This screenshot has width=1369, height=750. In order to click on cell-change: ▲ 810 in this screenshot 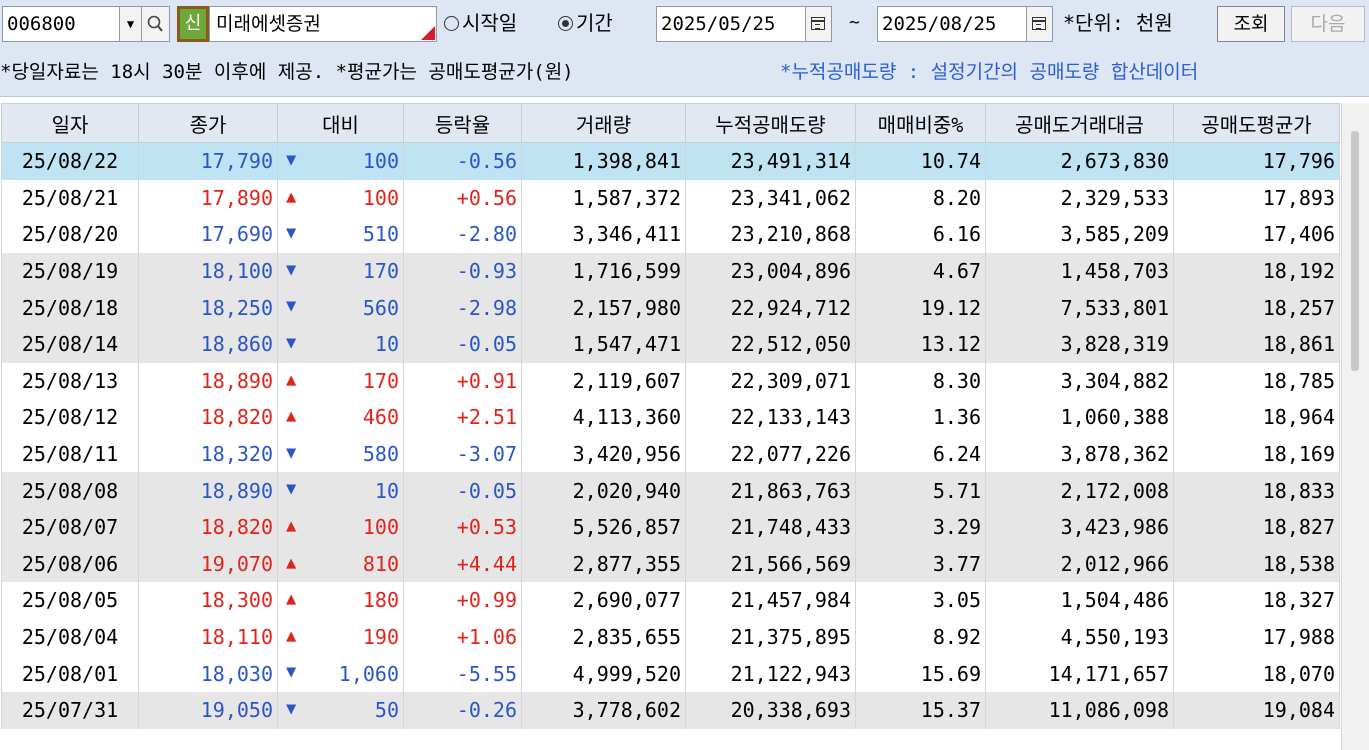, I will do `click(340, 564)`.